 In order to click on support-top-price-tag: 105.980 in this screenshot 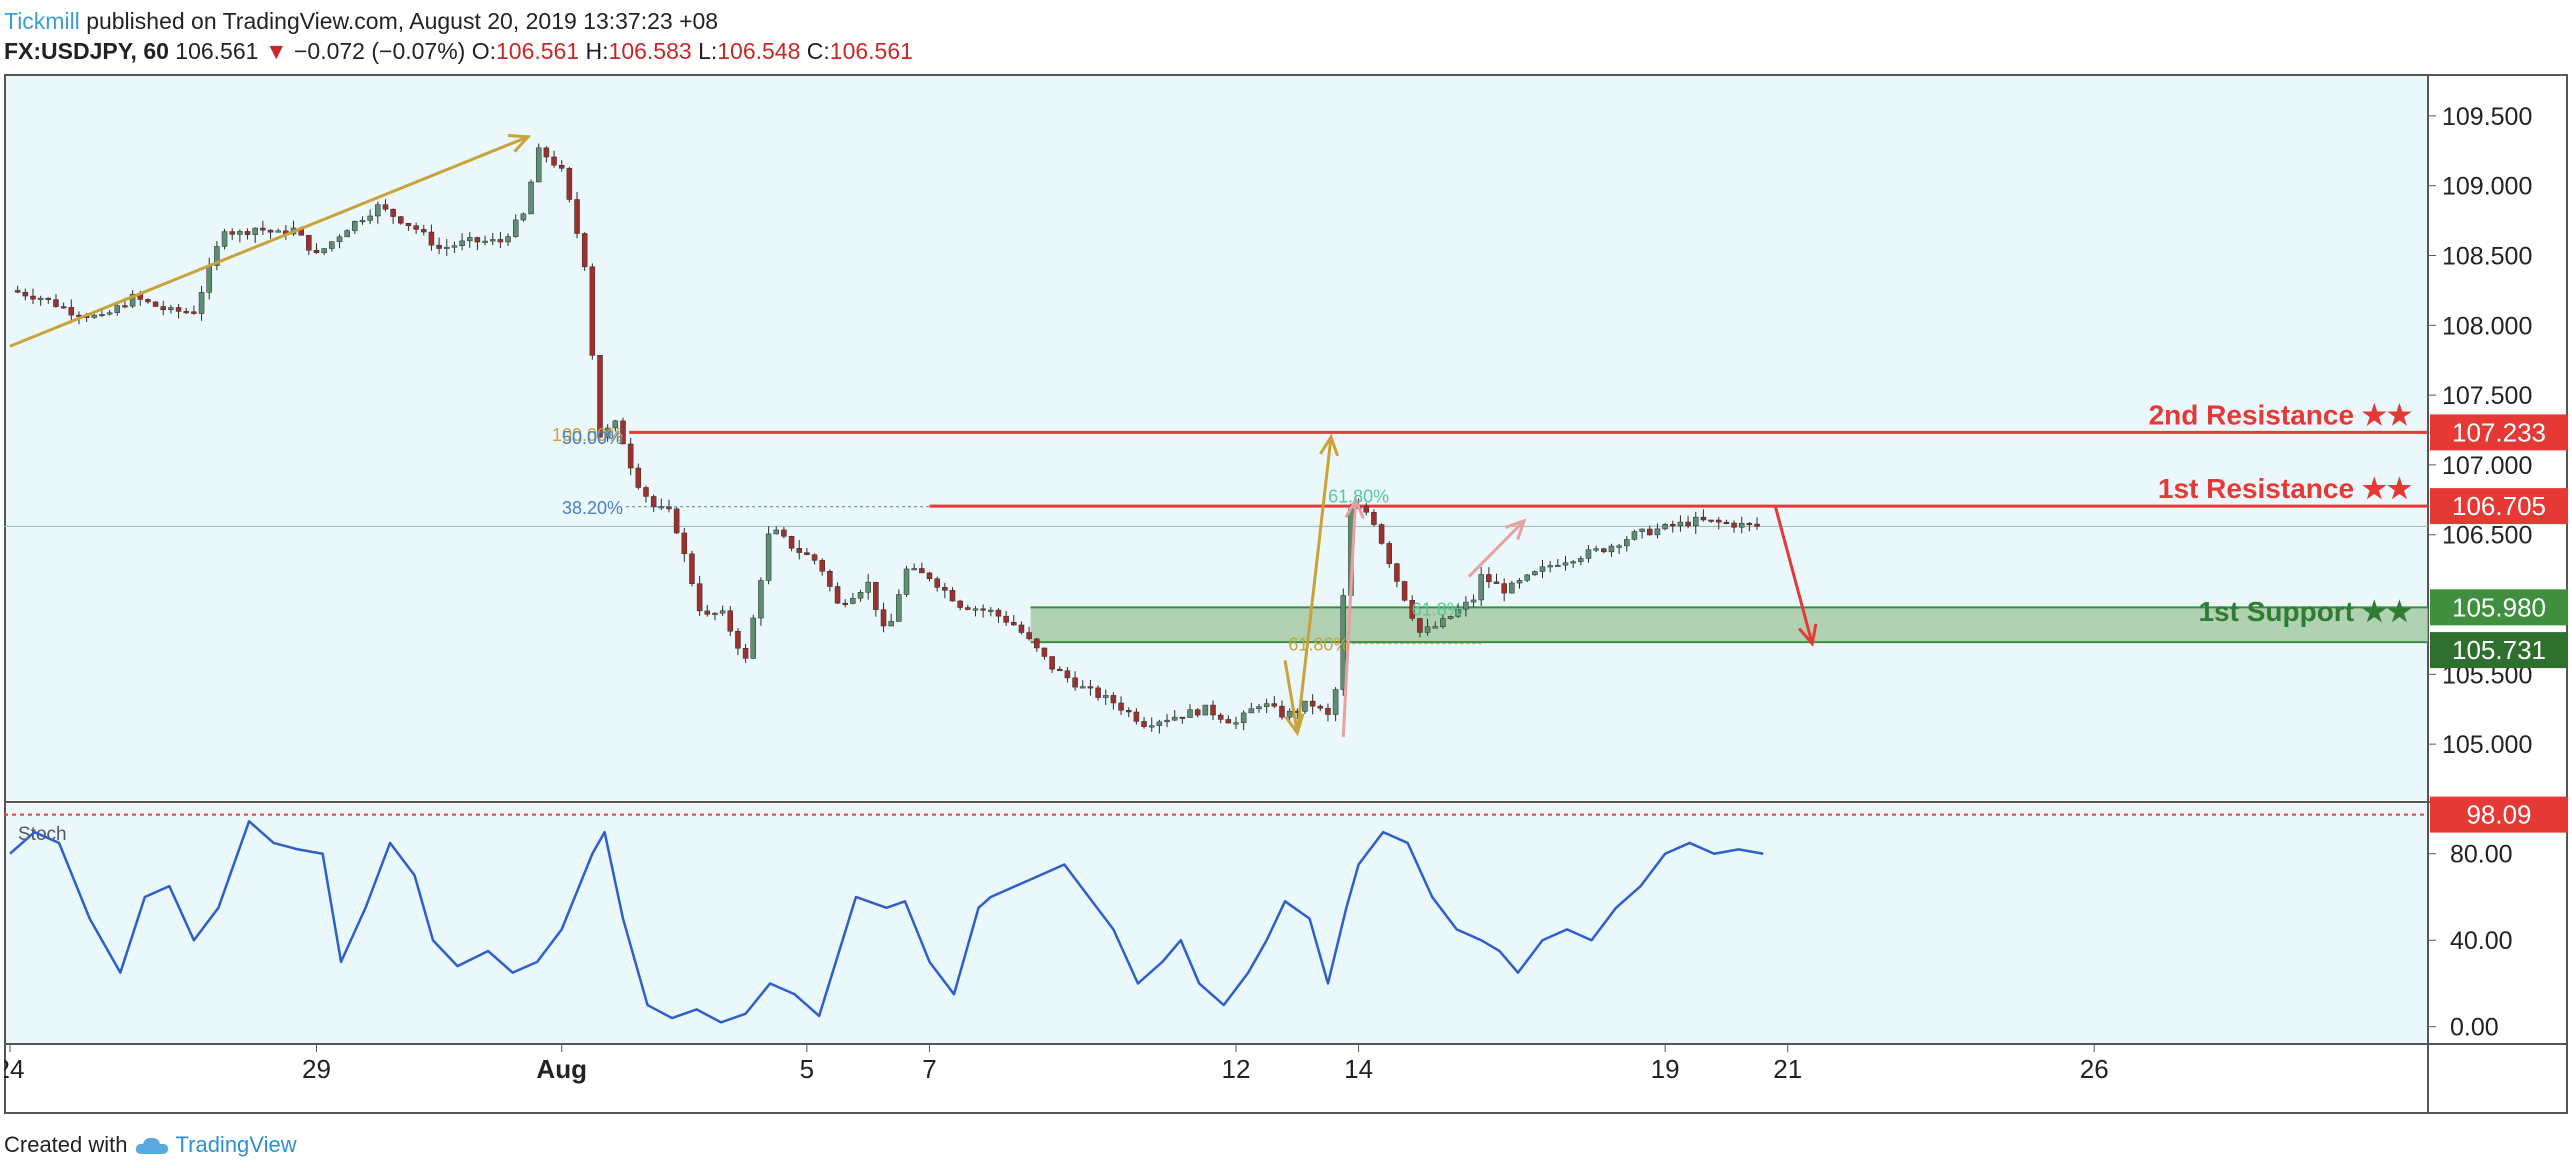, I will do `click(2499, 607)`.